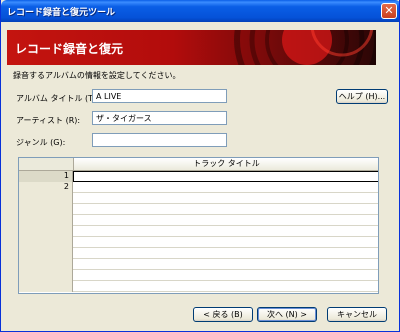 This screenshot has width=400, height=332. I want to click on album-title-label: アルバム タイトル (T):, so click(57, 98).